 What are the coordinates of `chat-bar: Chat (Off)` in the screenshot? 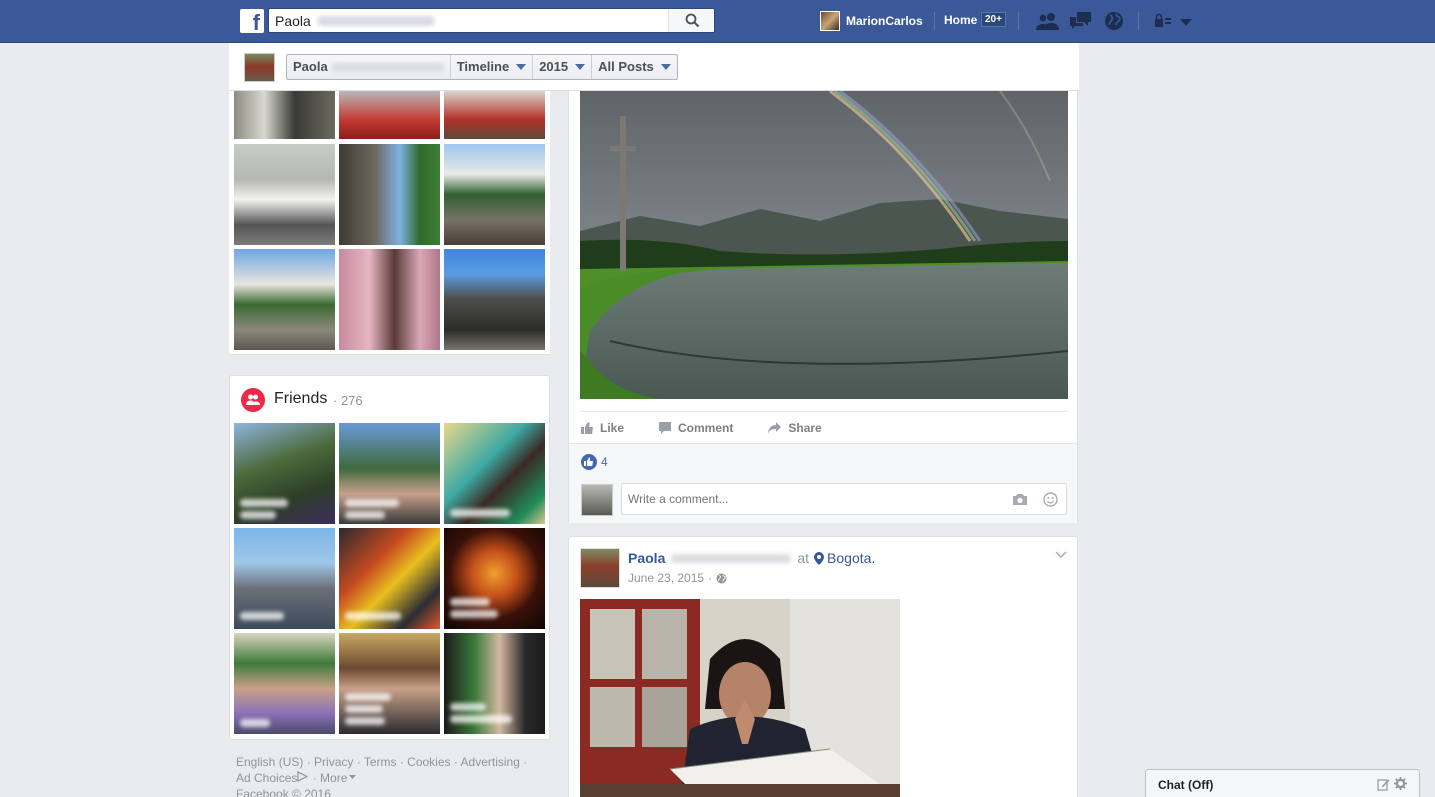 It's located at (1282, 783).